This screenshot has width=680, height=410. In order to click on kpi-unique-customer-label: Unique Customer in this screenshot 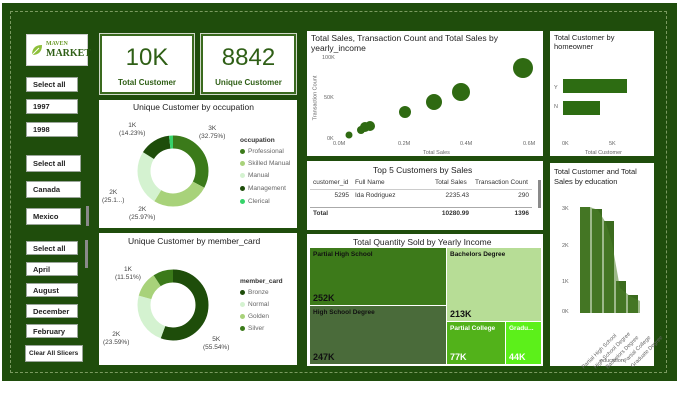, I will do `click(248, 82)`.